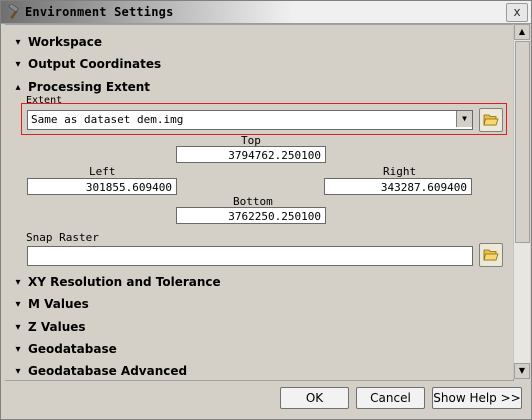 The width and height of the screenshot is (532, 420). I want to click on section-workspace: ▾ Workspace, so click(58, 42).